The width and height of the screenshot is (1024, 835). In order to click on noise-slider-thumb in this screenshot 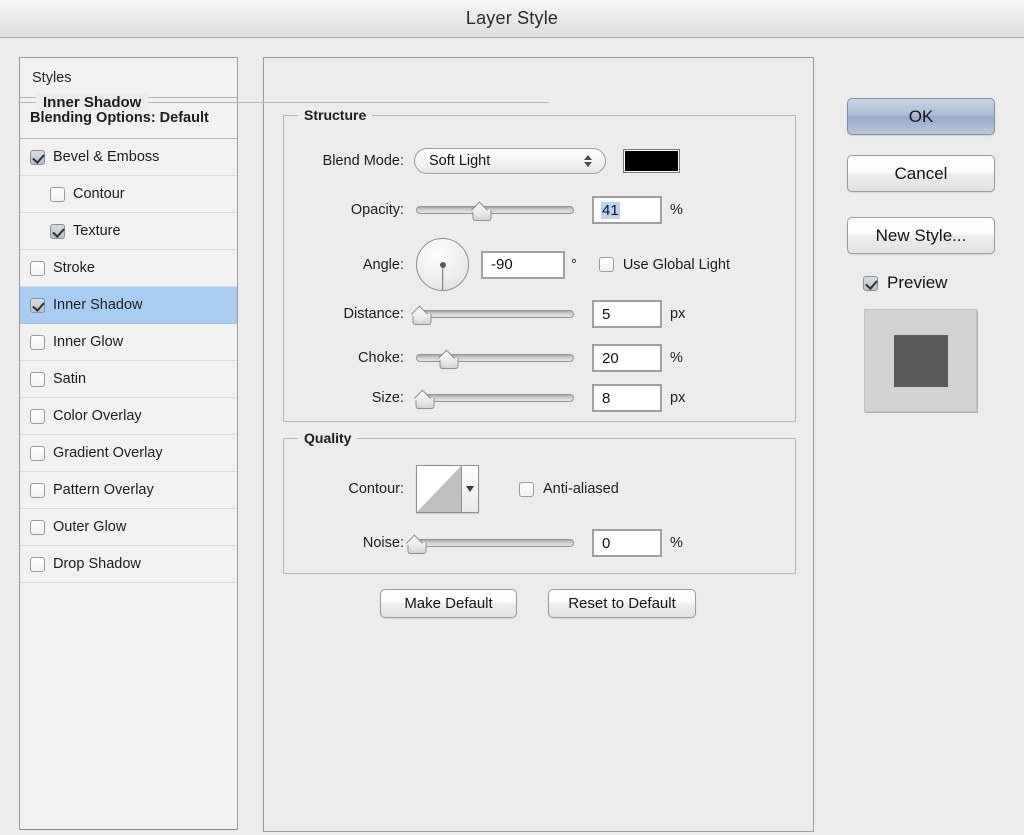, I will do `click(417, 546)`.